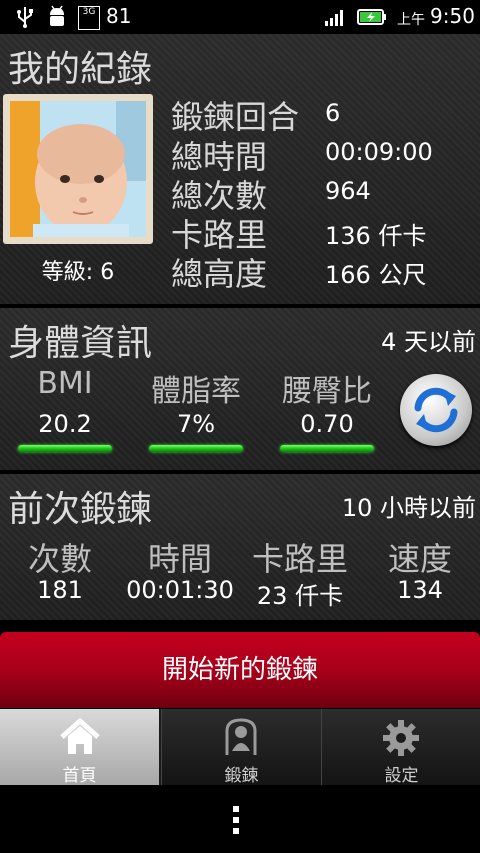 The width and height of the screenshot is (480, 853). I want to click on tab-workout-label: 鍛鍊, so click(241, 776).